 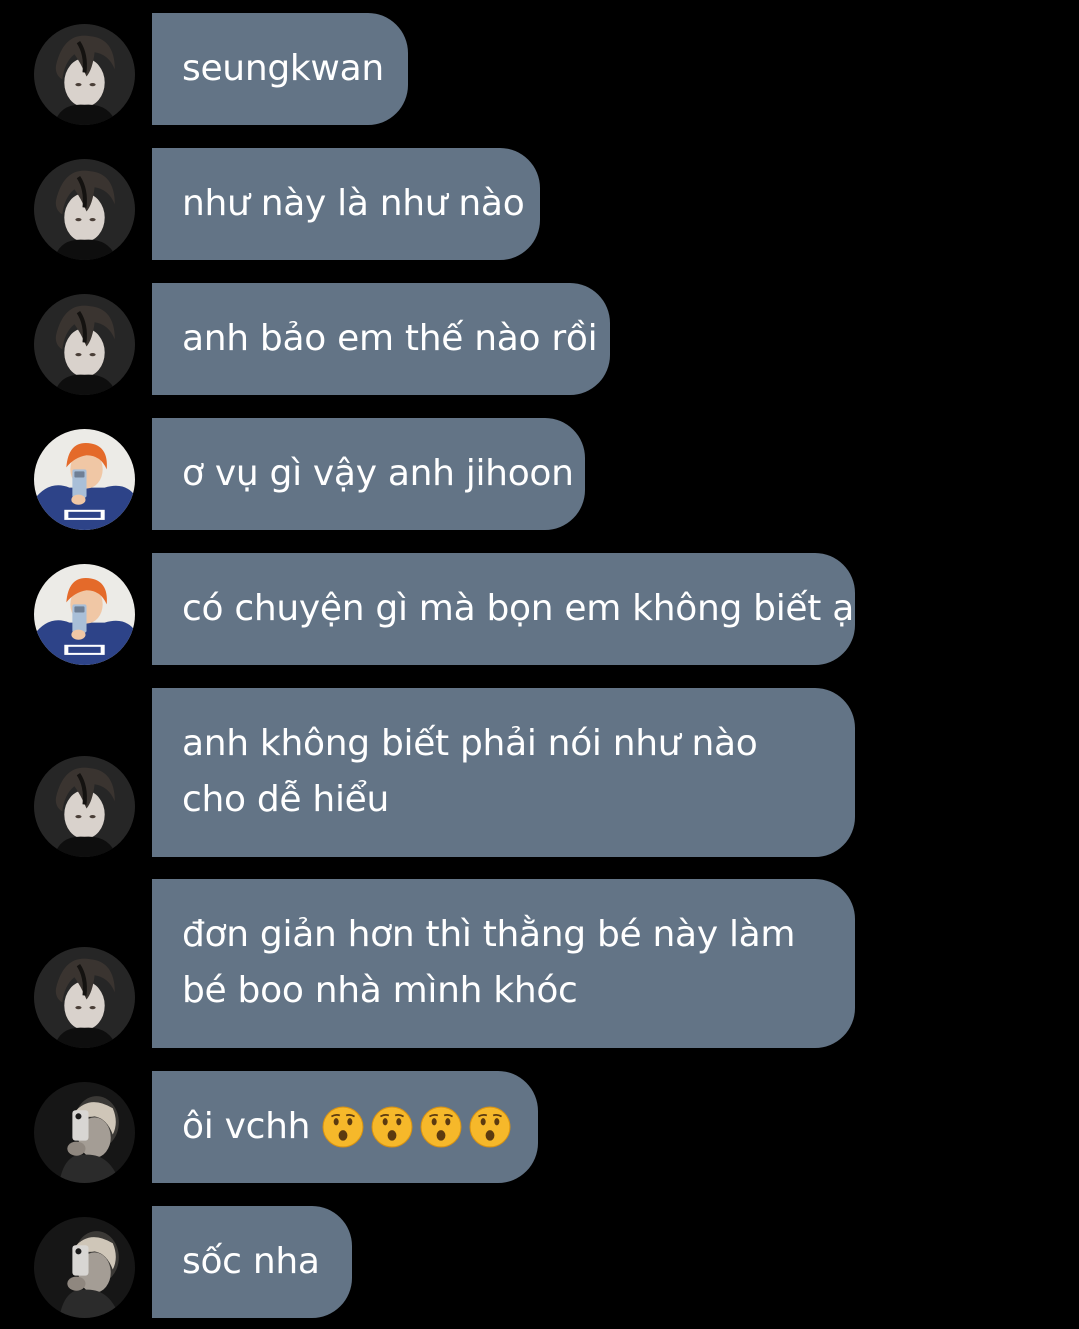 What do you see at coordinates (539, 1127) in the screenshot?
I see `message-row: ôi vchh` at bounding box center [539, 1127].